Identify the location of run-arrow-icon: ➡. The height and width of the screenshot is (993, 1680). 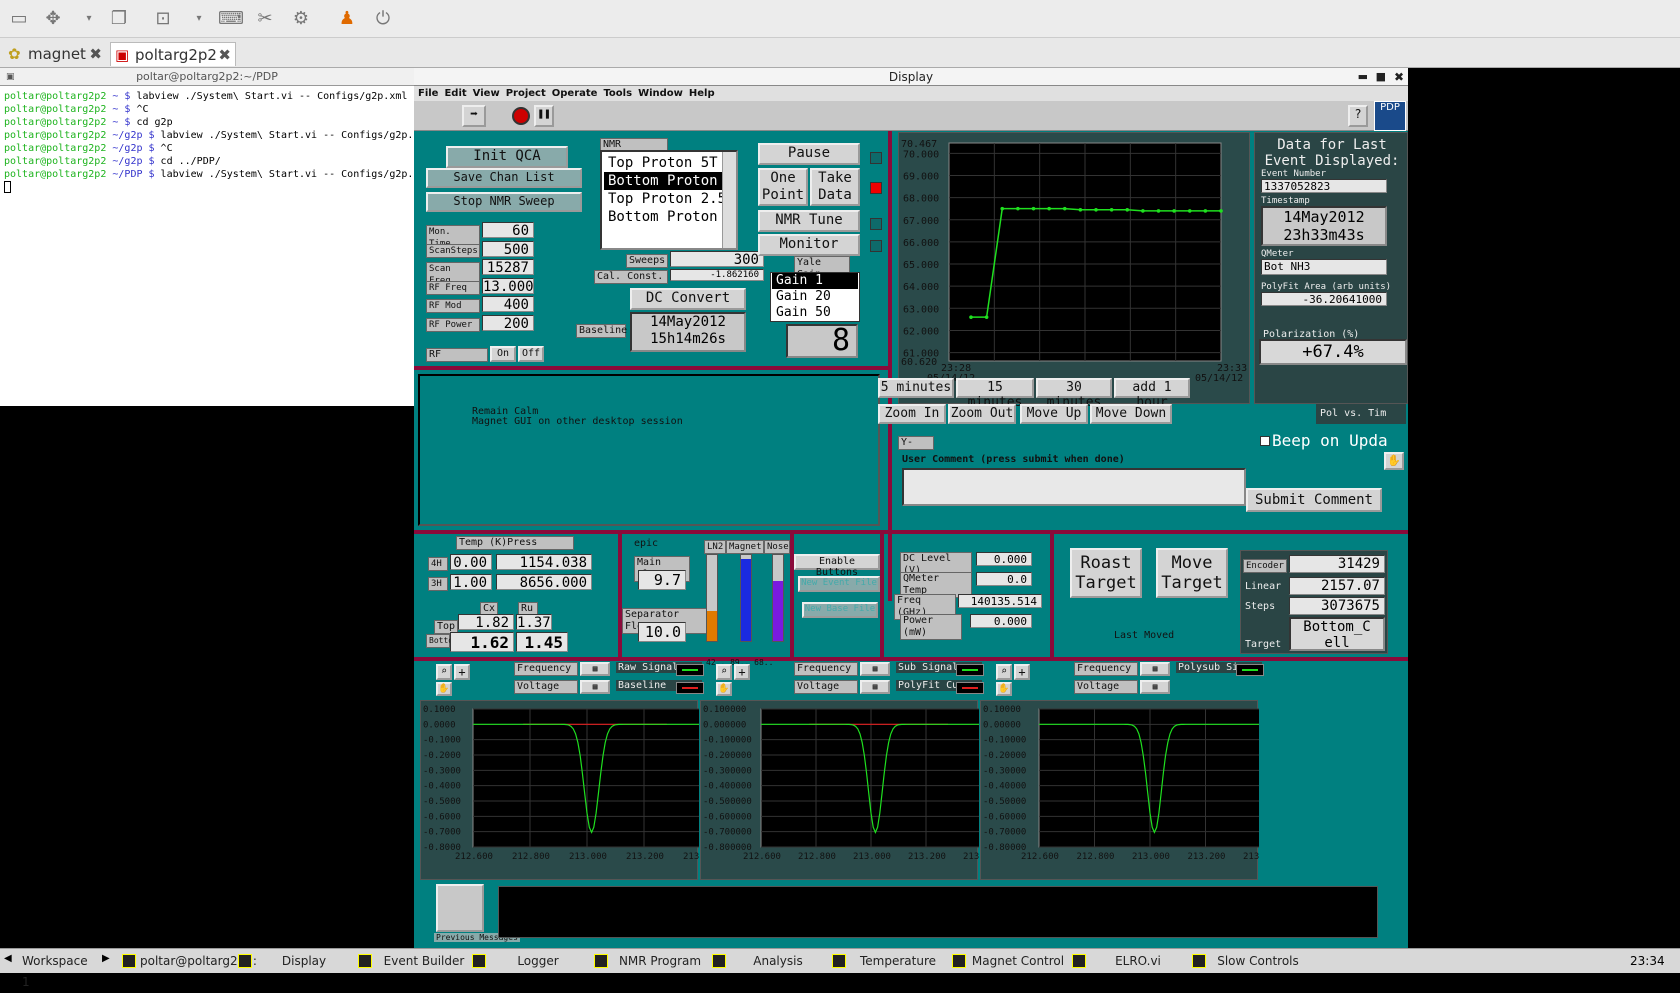
(474, 116).